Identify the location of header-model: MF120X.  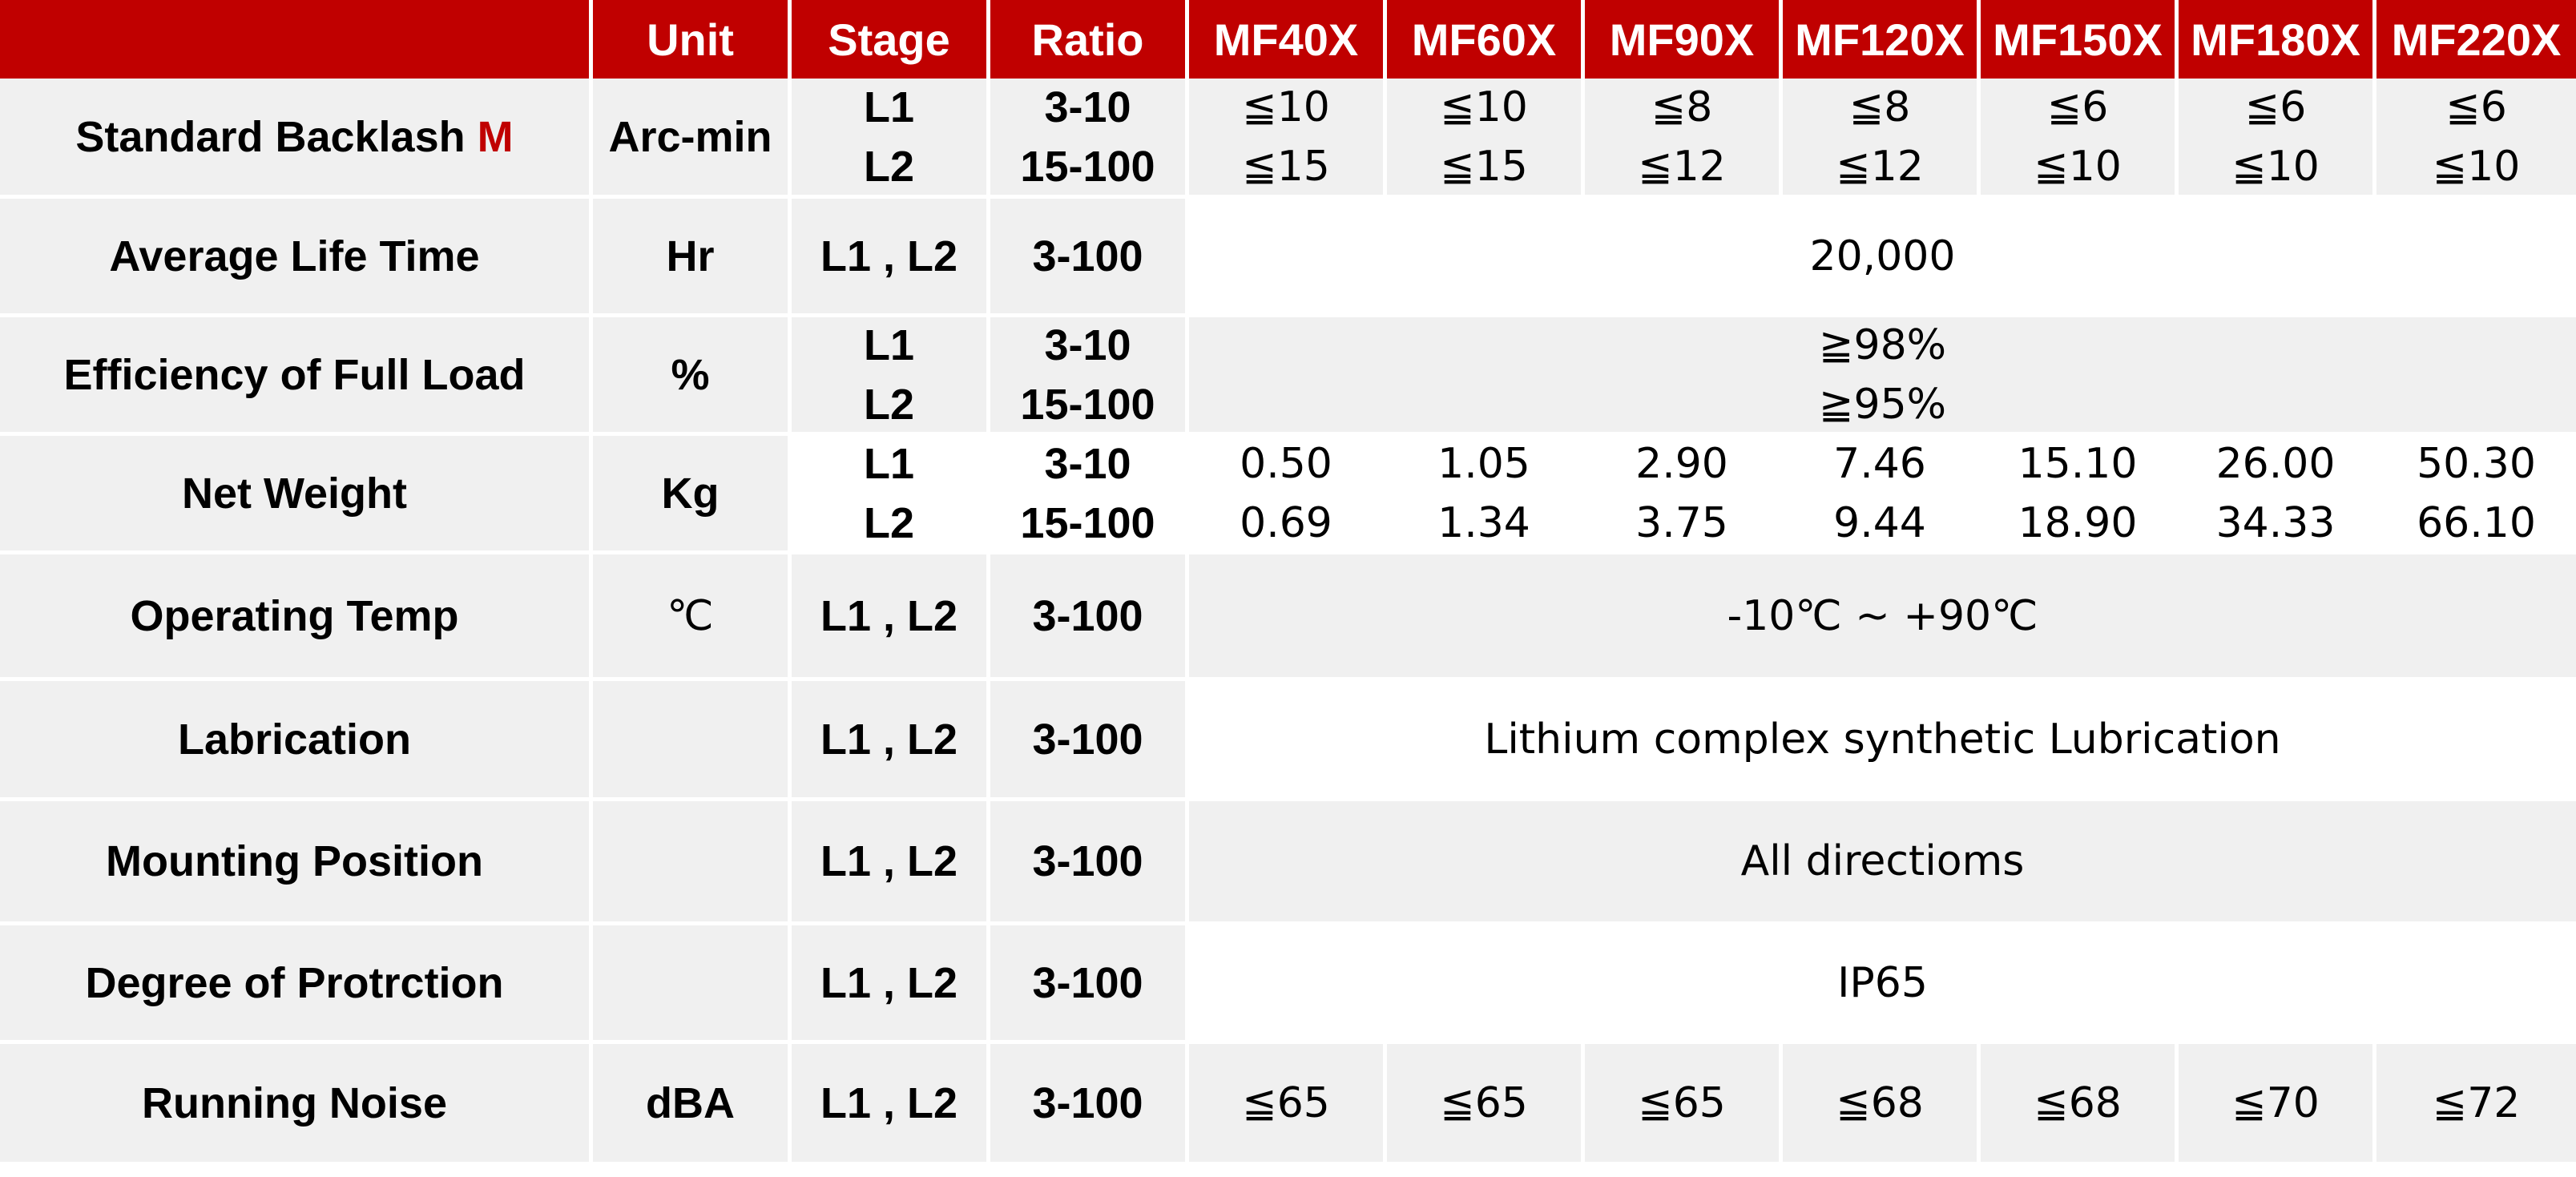
(1882, 39).